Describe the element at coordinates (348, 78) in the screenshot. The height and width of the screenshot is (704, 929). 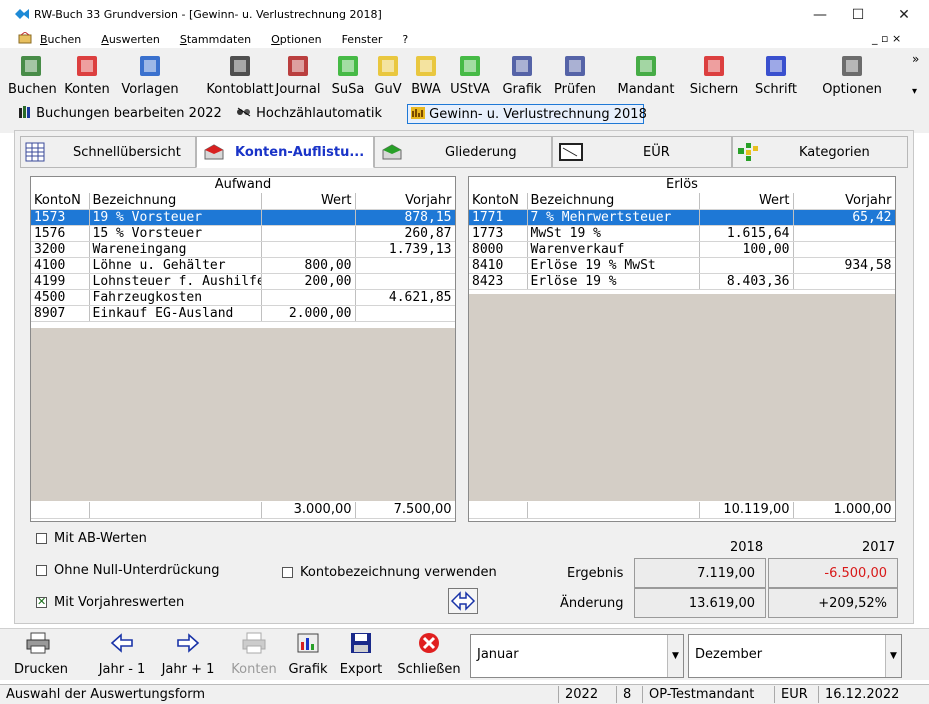
I see `toolbar-susa-button: SuSa` at that location.